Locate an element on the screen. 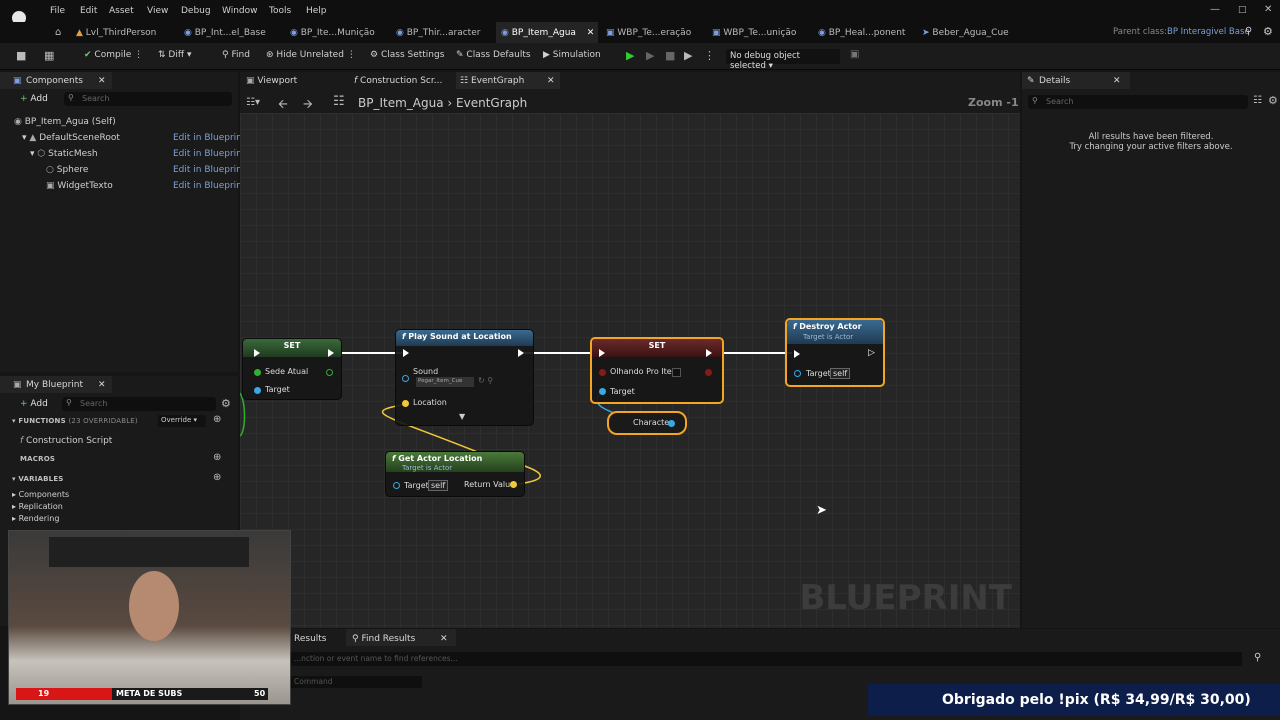  component-defaultsceneroot: ▾ ▲ DefaultSceneRoot is located at coordinates (71, 138).